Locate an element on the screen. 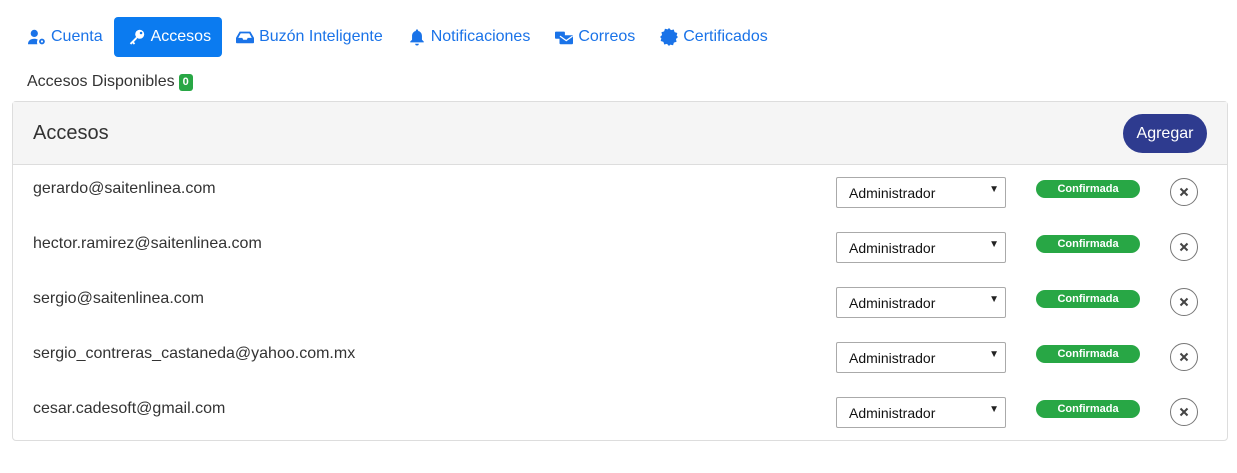  panel-title: Accesos is located at coordinates (71, 133).